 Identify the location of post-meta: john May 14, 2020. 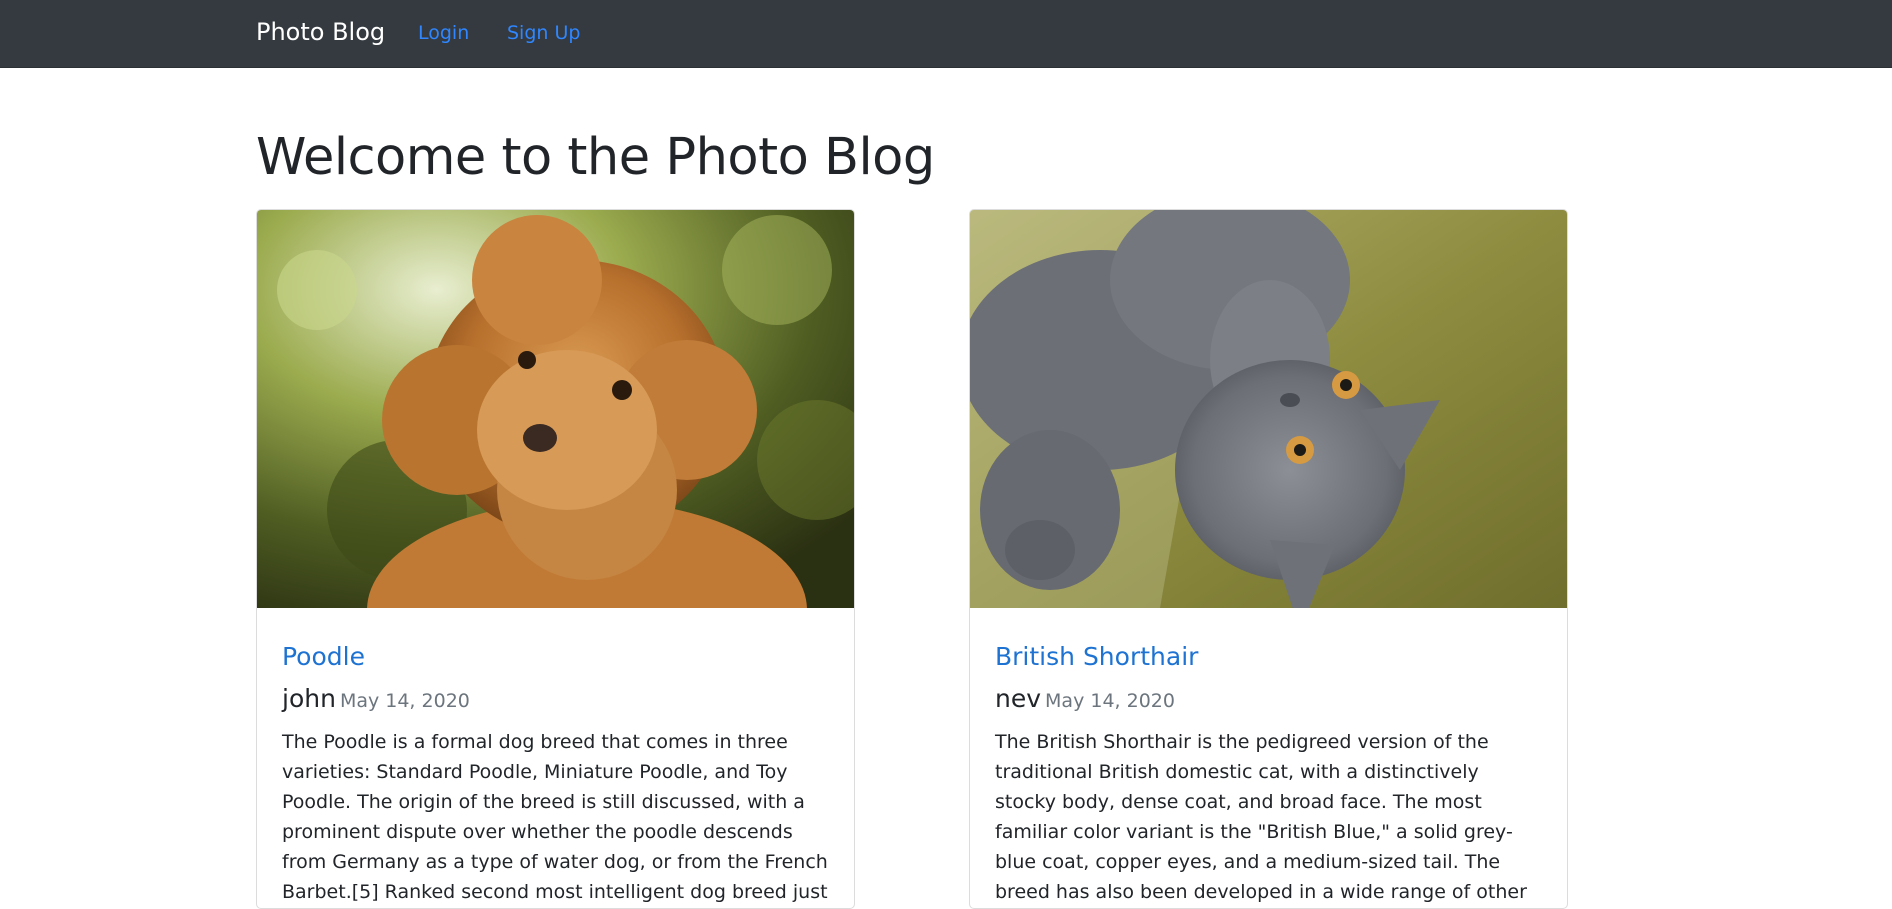
(376, 698).